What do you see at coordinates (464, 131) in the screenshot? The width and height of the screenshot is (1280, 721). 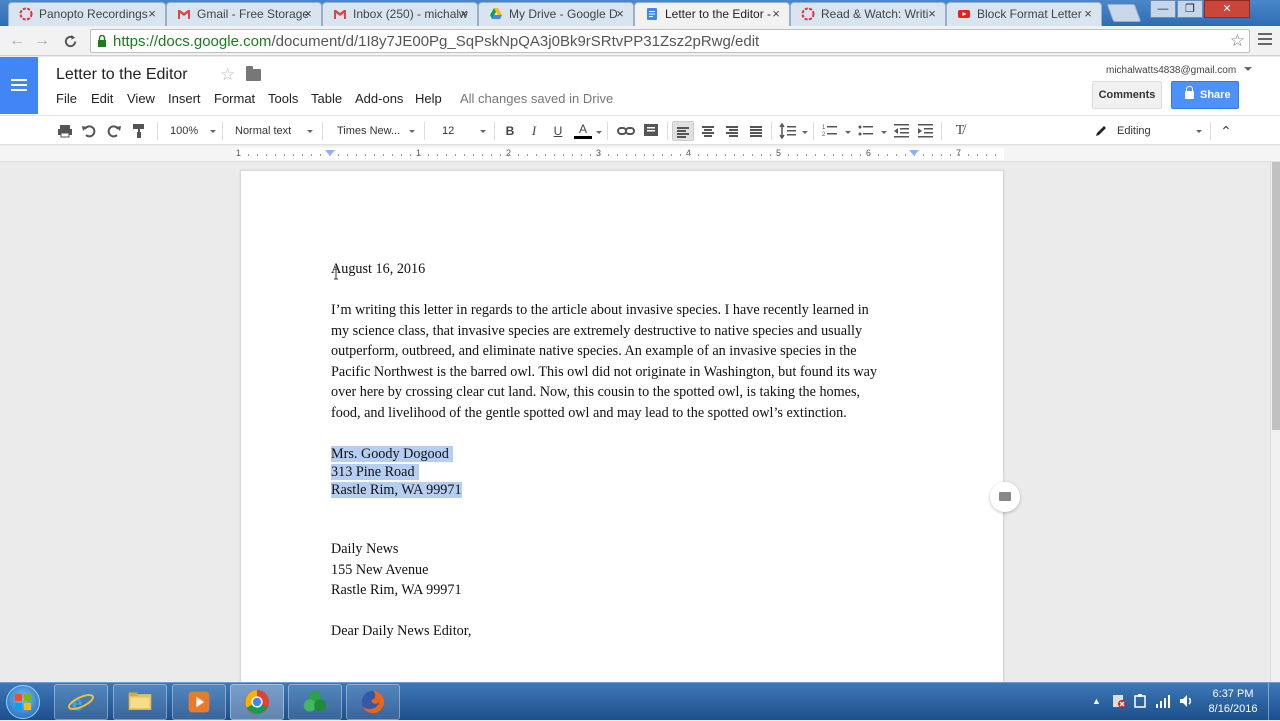 I see `font-size-select: 12` at bounding box center [464, 131].